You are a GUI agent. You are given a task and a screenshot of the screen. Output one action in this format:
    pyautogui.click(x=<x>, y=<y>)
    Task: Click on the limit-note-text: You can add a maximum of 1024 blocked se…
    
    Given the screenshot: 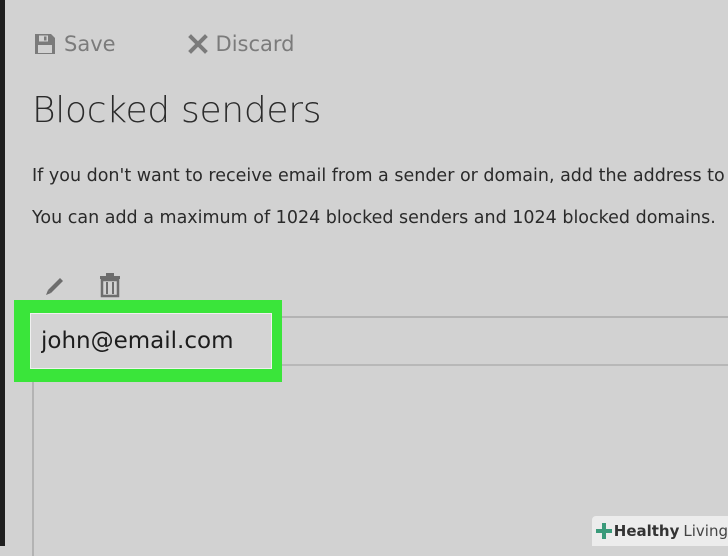 What is the action you would take?
    pyautogui.click(x=374, y=218)
    